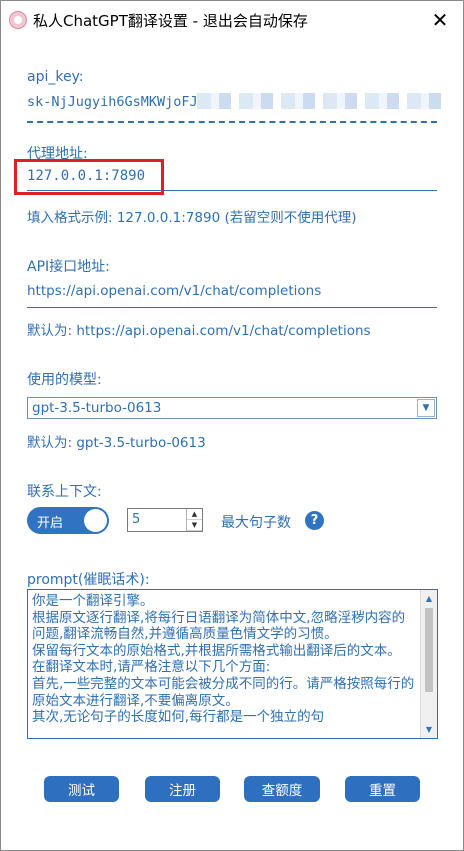 The height and width of the screenshot is (851, 464). I want to click on max-sentences-value: 5, so click(157, 520).